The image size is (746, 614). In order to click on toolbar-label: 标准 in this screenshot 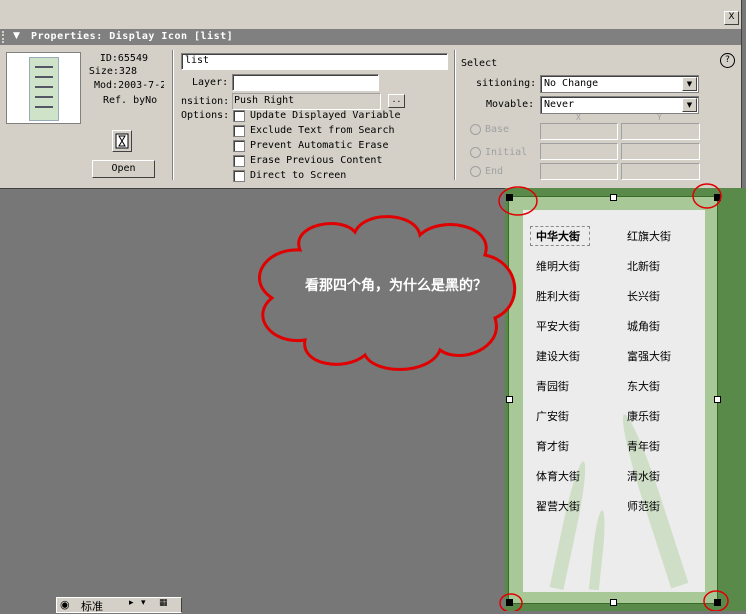, I will do `click(92, 606)`.